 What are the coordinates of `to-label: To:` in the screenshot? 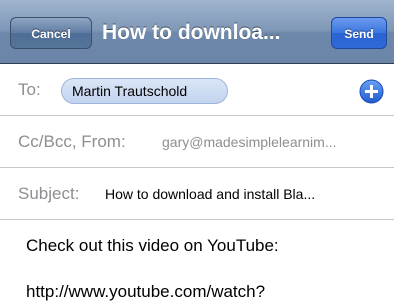 It's located at (29, 89).